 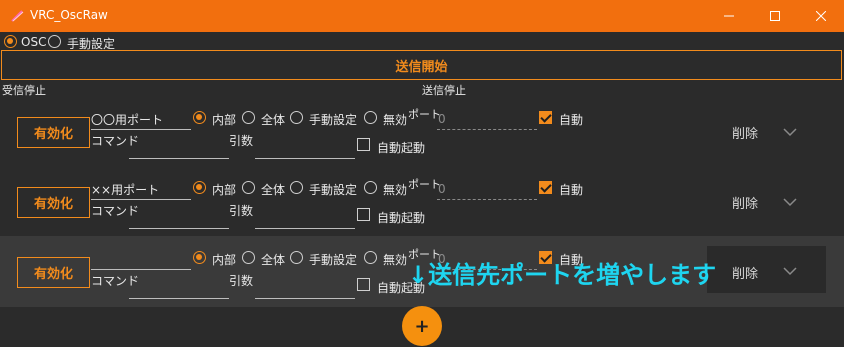 I want to click on window-title: VRC_OscRaw, so click(x=69, y=15).